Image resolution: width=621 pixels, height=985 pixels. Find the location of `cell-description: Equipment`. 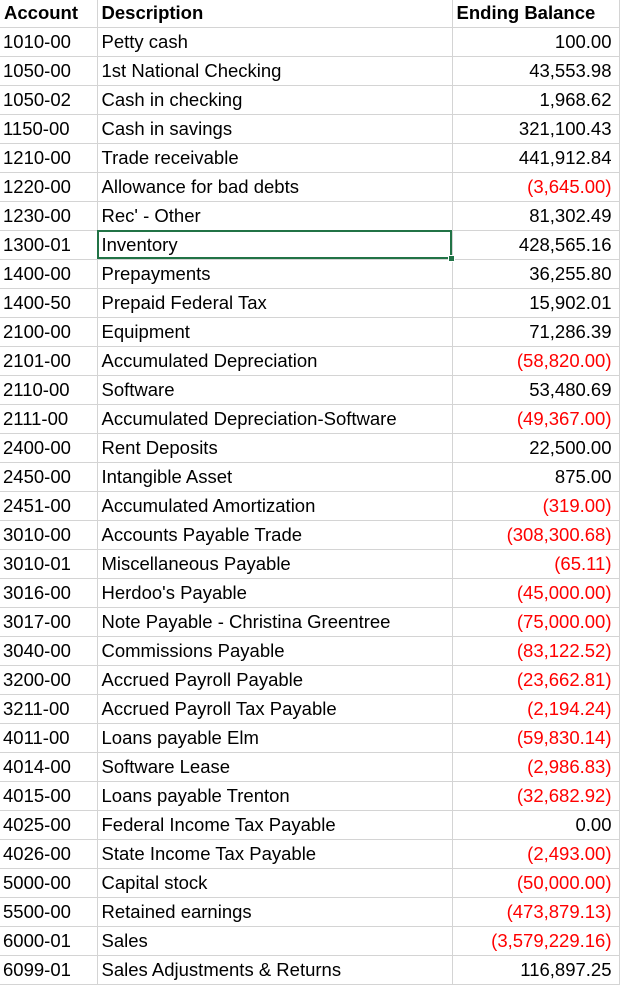

cell-description: Equipment is located at coordinates (275, 332).